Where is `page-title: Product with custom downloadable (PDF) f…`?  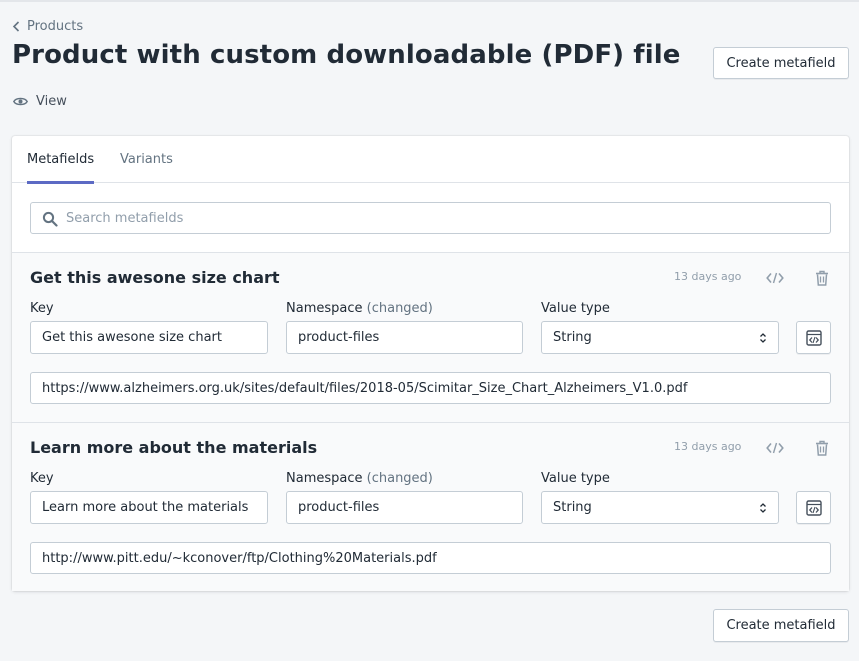
page-title: Product with custom downloadable (PDF) f… is located at coordinates (346, 55).